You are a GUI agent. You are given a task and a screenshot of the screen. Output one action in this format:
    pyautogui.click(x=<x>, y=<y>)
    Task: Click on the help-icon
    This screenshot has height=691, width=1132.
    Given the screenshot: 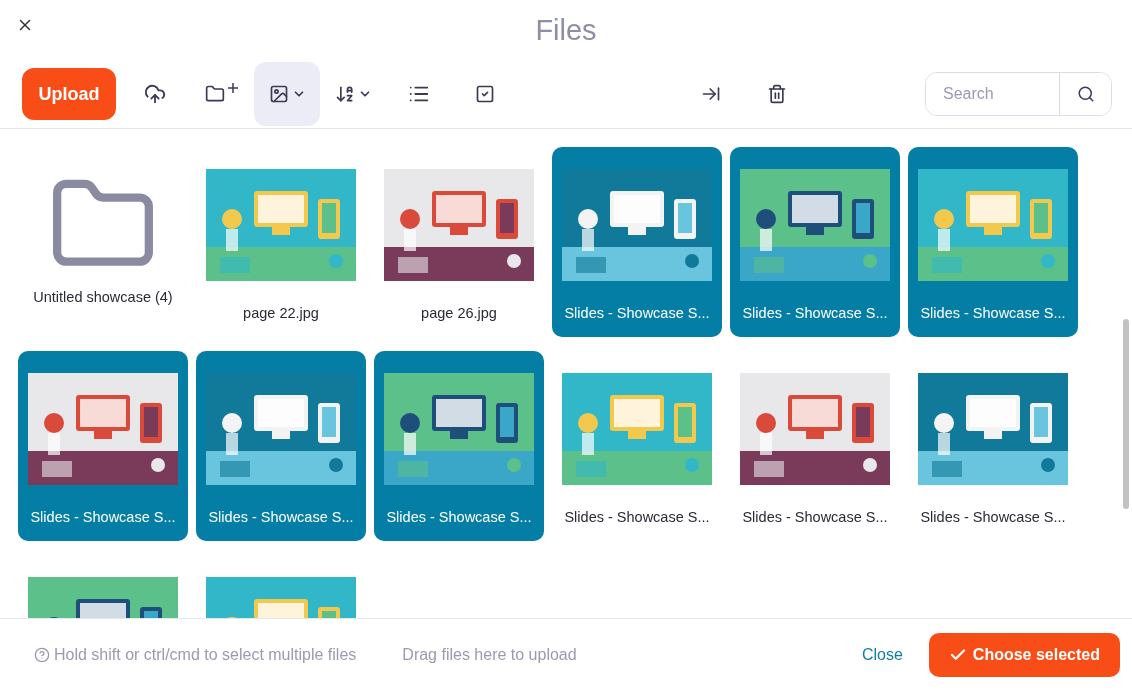 What is the action you would take?
    pyautogui.click(x=42, y=655)
    